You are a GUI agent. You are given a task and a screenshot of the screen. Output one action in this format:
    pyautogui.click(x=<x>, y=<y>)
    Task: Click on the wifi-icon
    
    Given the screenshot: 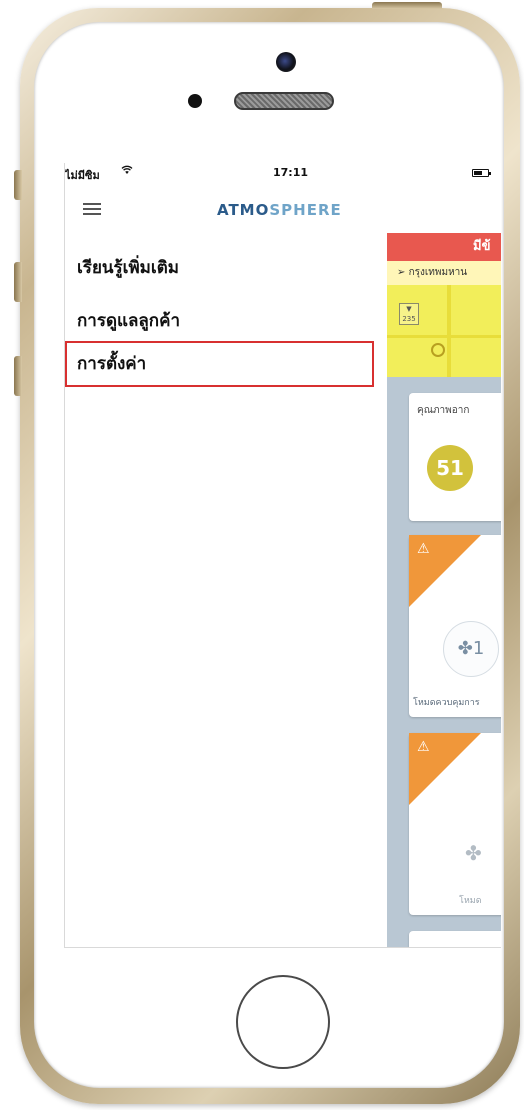 What is the action you would take?
    pyautogui.click(x=127, y=171)
    